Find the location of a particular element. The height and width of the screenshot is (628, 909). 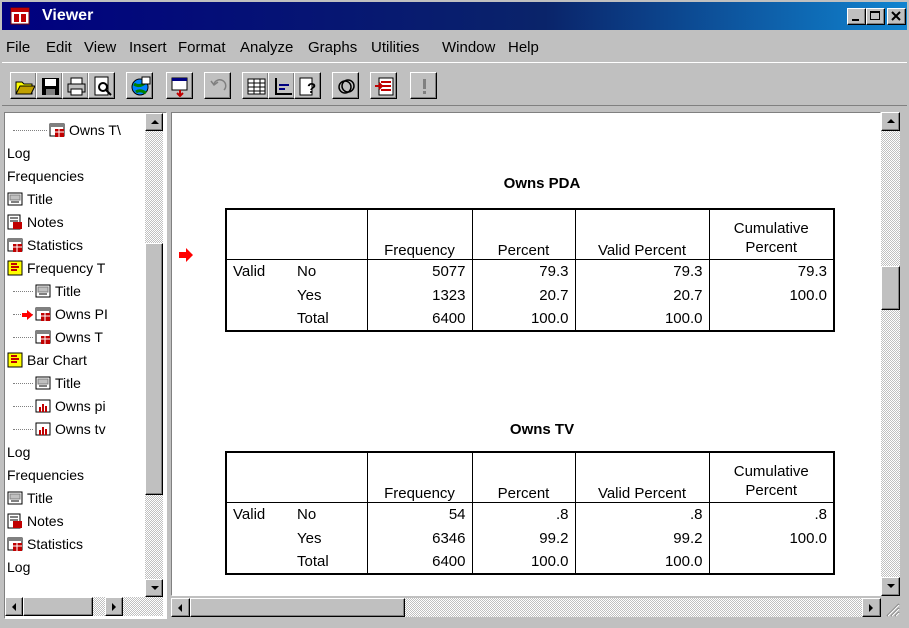

use-sets-button is located at coordinates (345, 85).